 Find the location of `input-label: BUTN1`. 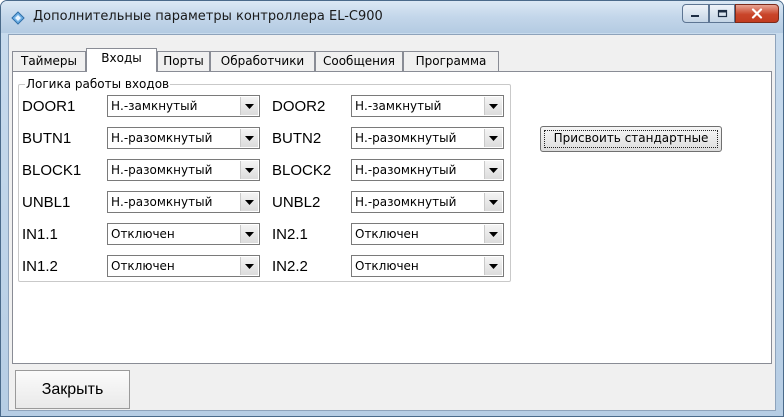

input-label: BUTN1 is located at coordinates (47, 138).